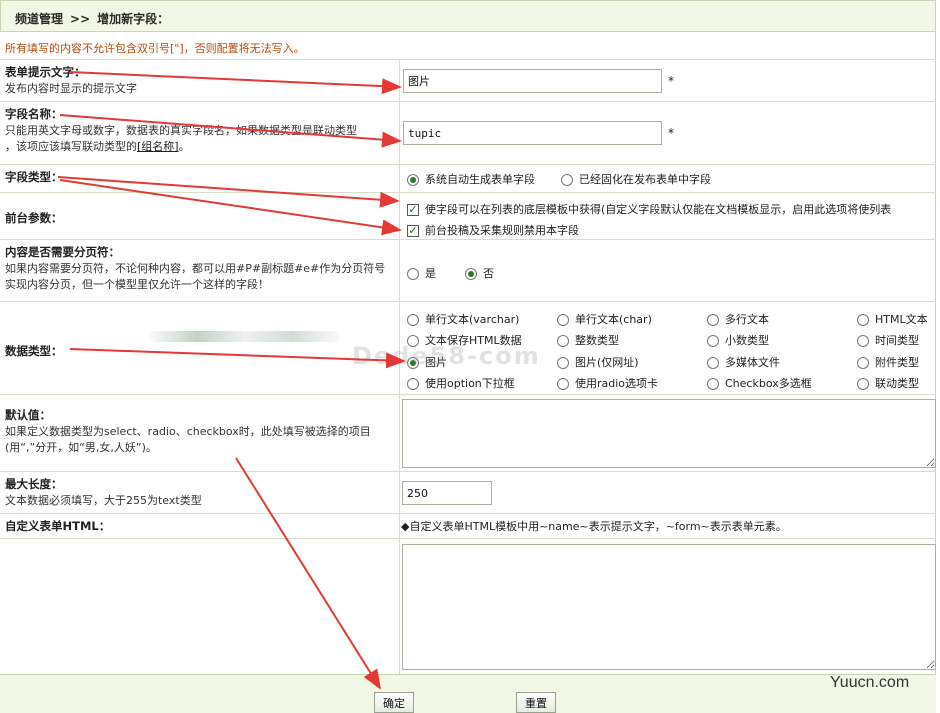 The image size is (940, 713). Describe the element at coordinates (468, 46) in the screenshot. I see `notice-text: 所有填写的内容不允许包含双引号["]，否则配置将无法写入。` at that location.